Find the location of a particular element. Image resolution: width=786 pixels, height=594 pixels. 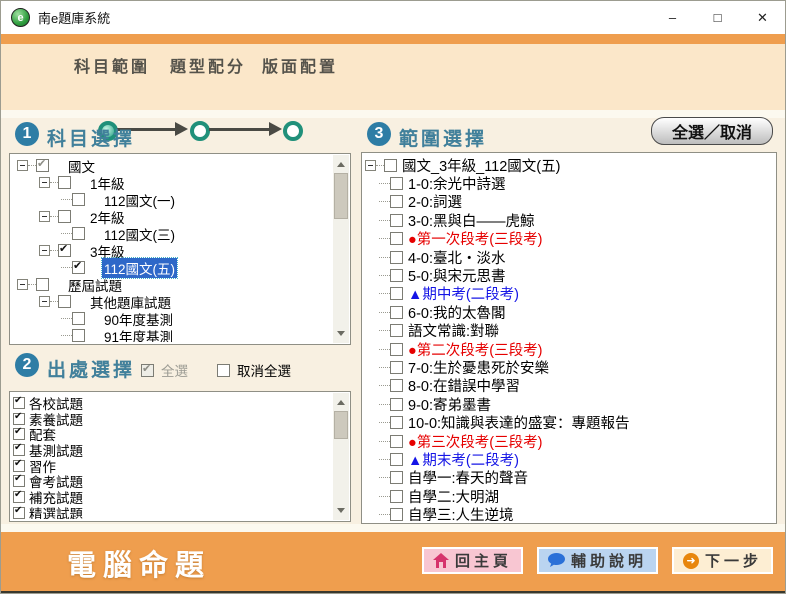

home-button-label: 回主頁 is located at coordinates (483, 561).